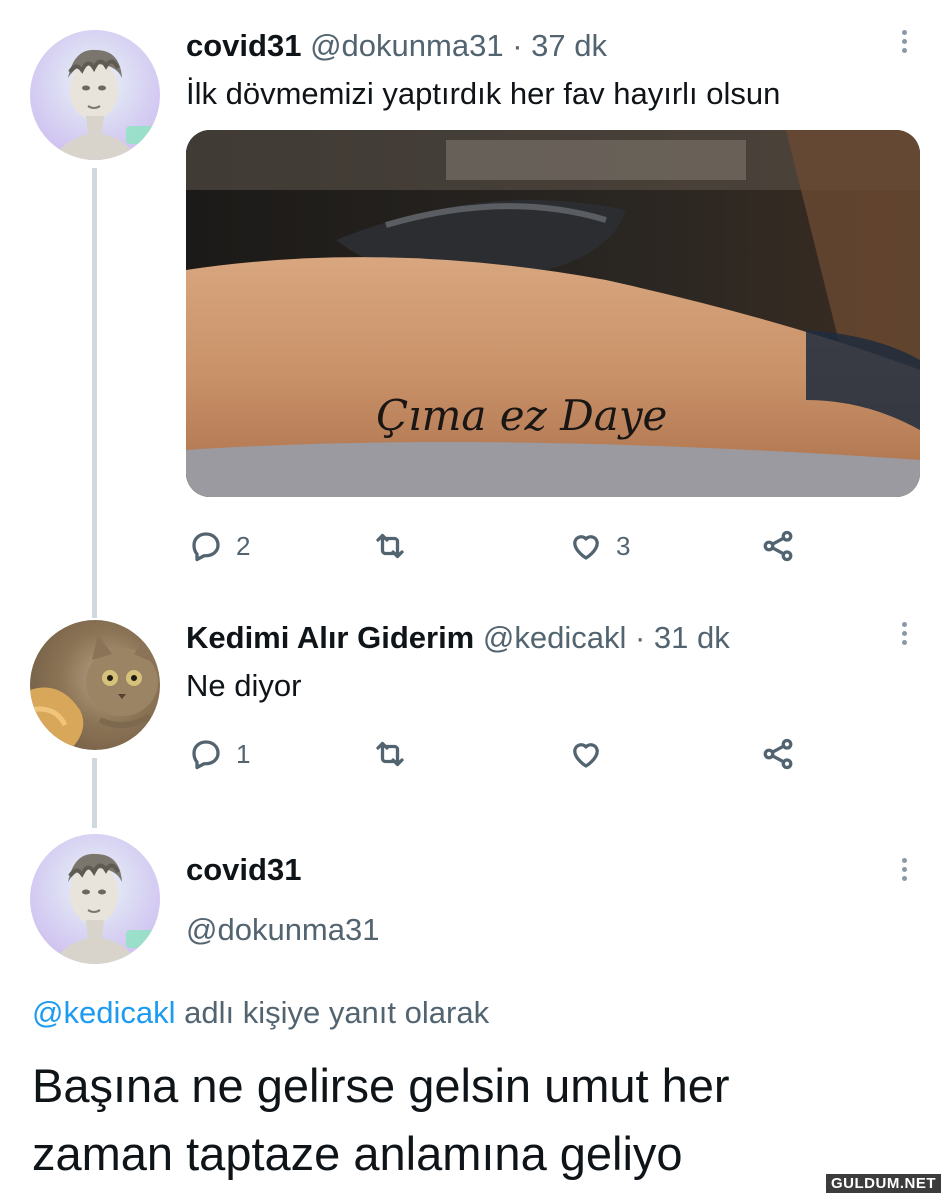 Image resolution: width=949 pixels, height=1199 pixels. I want to click on cat-avatar-image, so click(94, 692).